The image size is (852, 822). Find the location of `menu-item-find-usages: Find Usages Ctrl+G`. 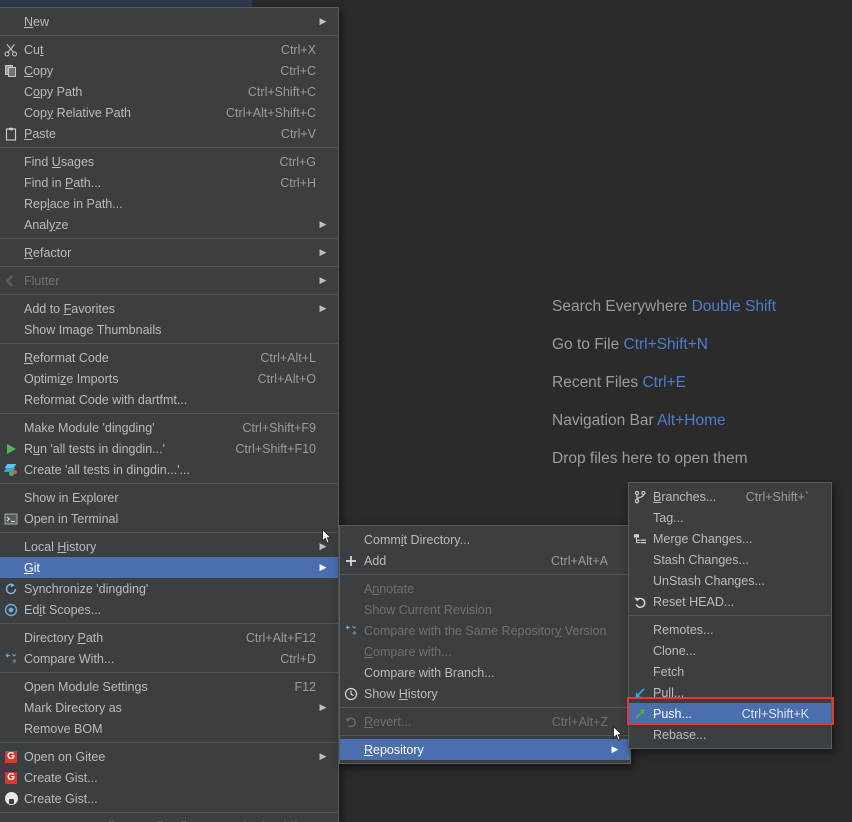

menu-item-find-usages: Find Usages Ctrl+G is located at coordinates (169, 161).